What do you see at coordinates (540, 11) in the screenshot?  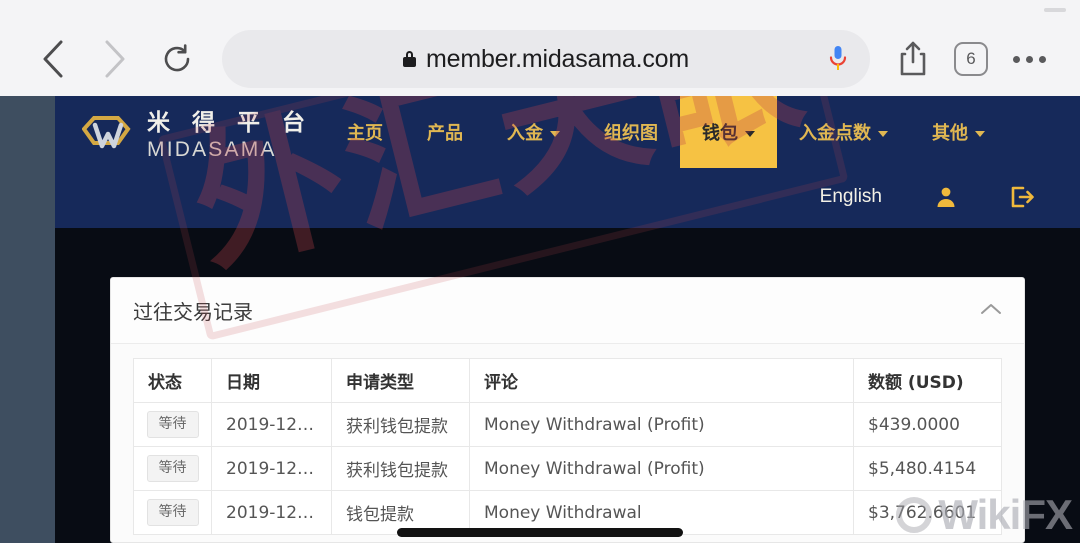 I see `status-bar` at bounding box center [540, 11].